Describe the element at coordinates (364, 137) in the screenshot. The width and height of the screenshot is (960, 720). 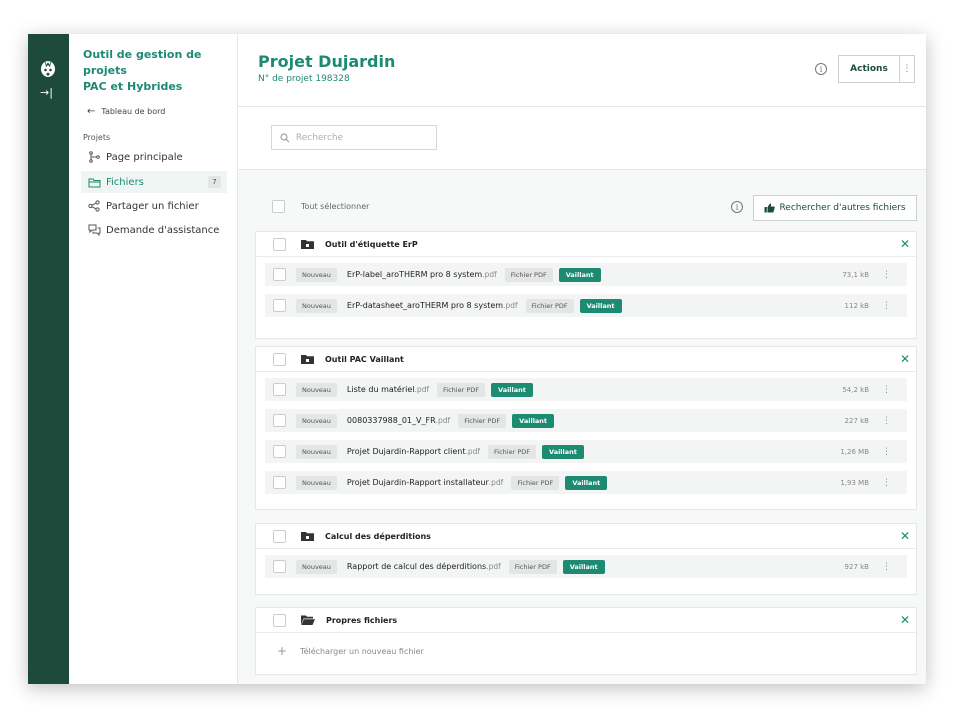
I see `search-input` at that location.